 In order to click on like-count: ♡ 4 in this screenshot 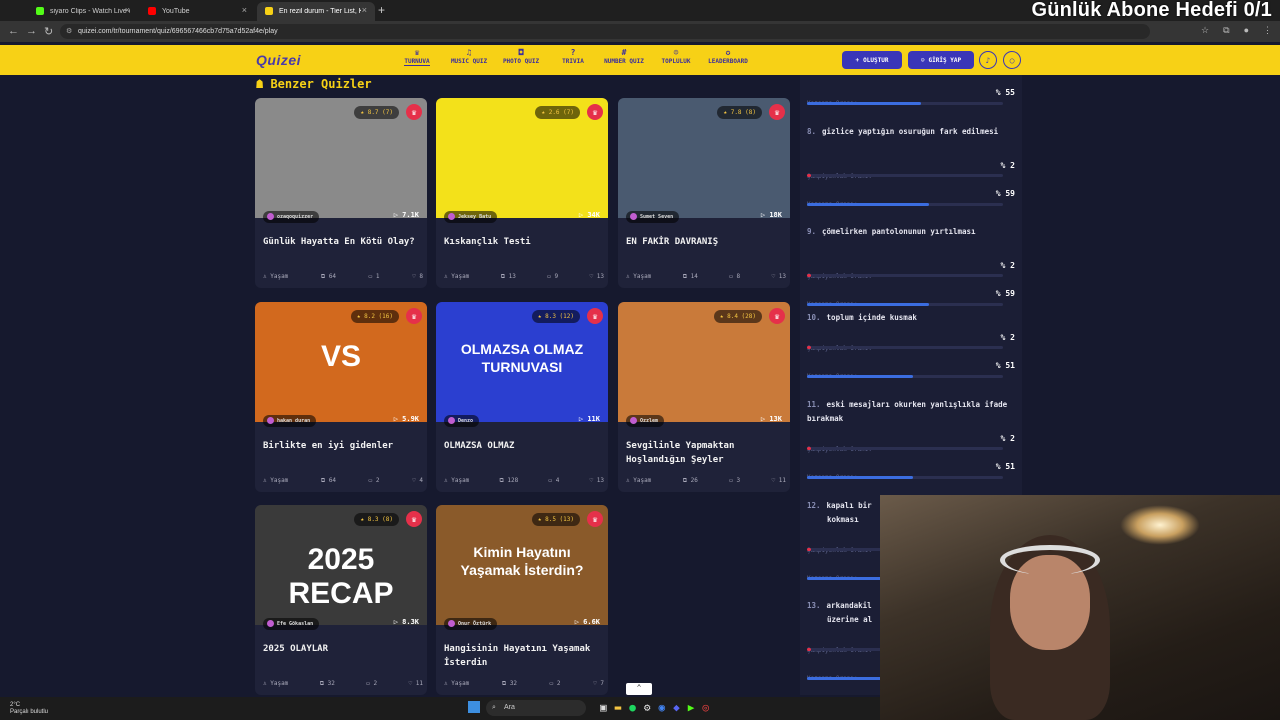, I will do `click(417, 481)`.